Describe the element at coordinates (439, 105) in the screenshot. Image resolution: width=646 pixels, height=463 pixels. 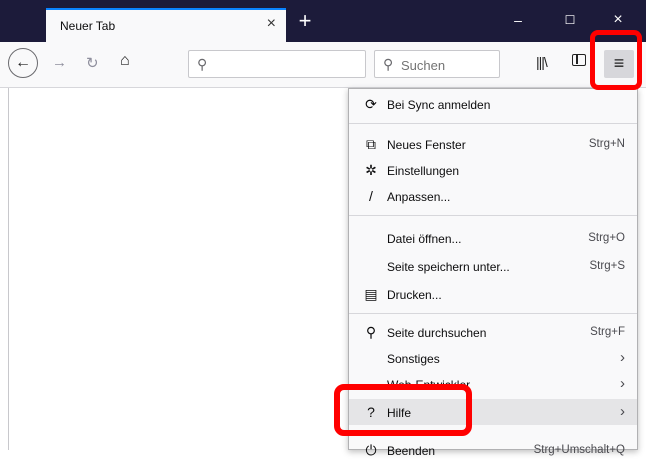
I see `menu-item-label: Bei Sync anmelden` at that location.